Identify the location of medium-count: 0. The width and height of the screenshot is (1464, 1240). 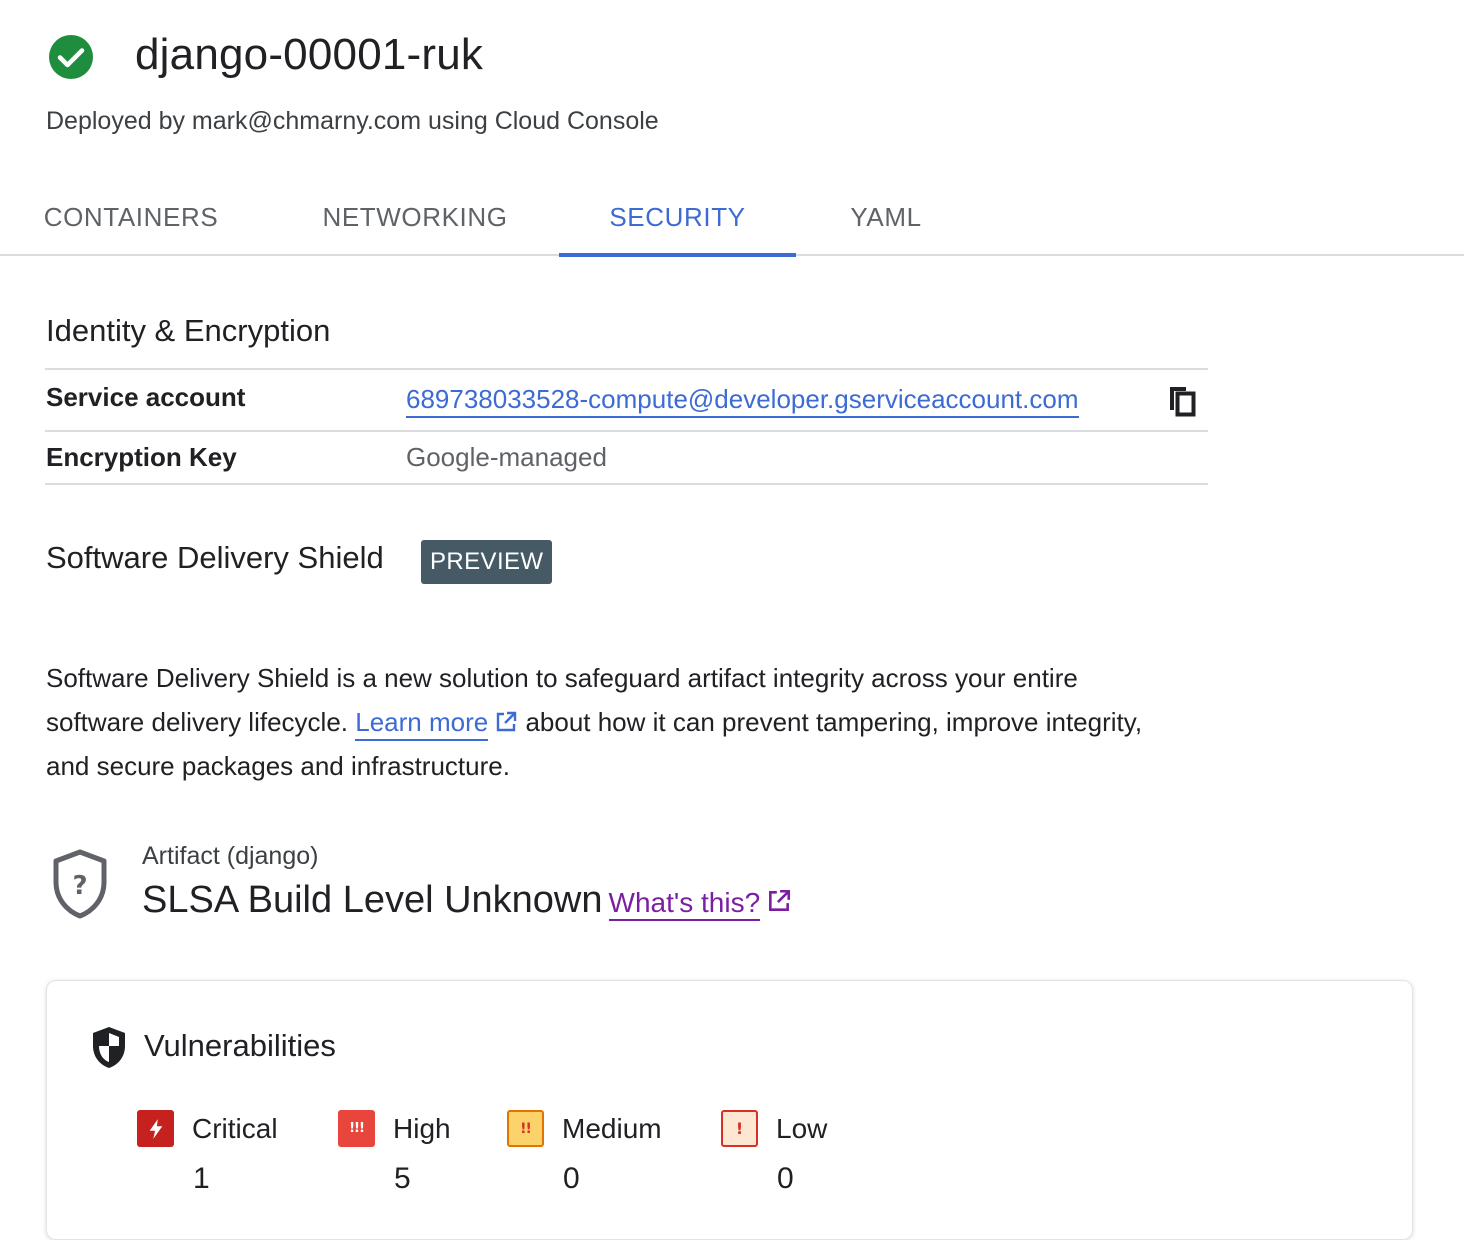
(571, 1178).